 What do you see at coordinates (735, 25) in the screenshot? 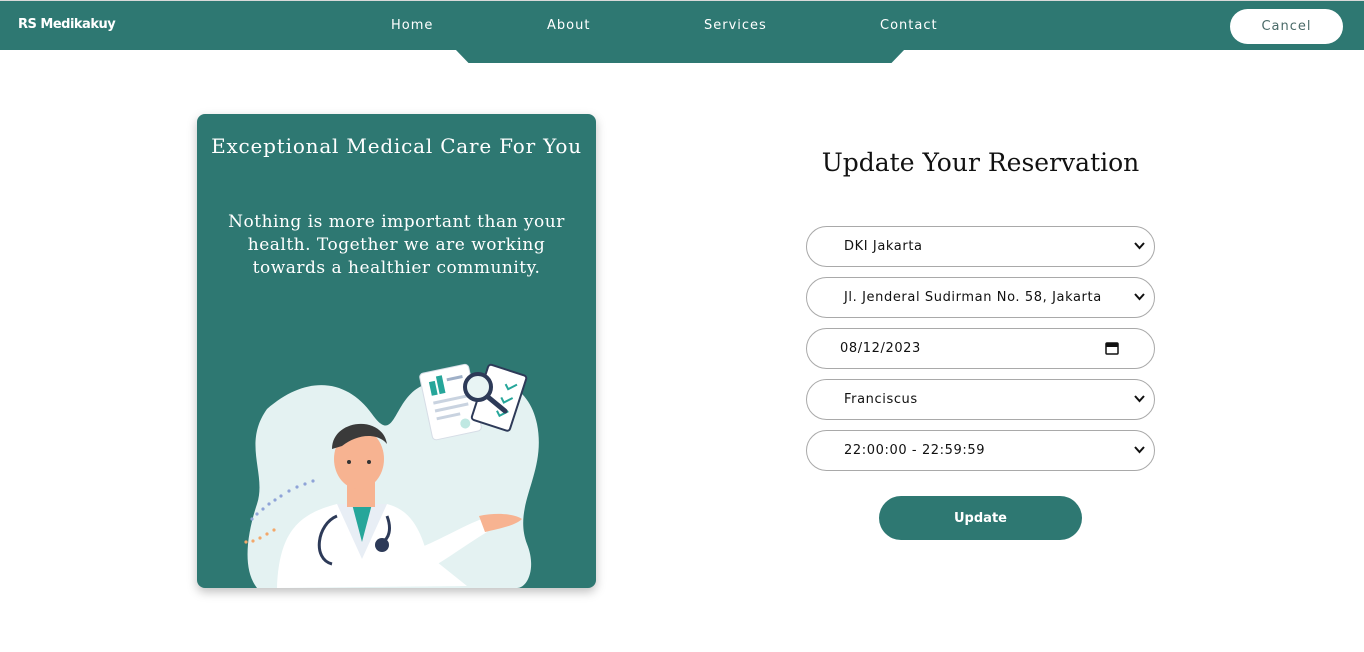
I see `nav-link-services: Services` at bounding box center [735, 25].